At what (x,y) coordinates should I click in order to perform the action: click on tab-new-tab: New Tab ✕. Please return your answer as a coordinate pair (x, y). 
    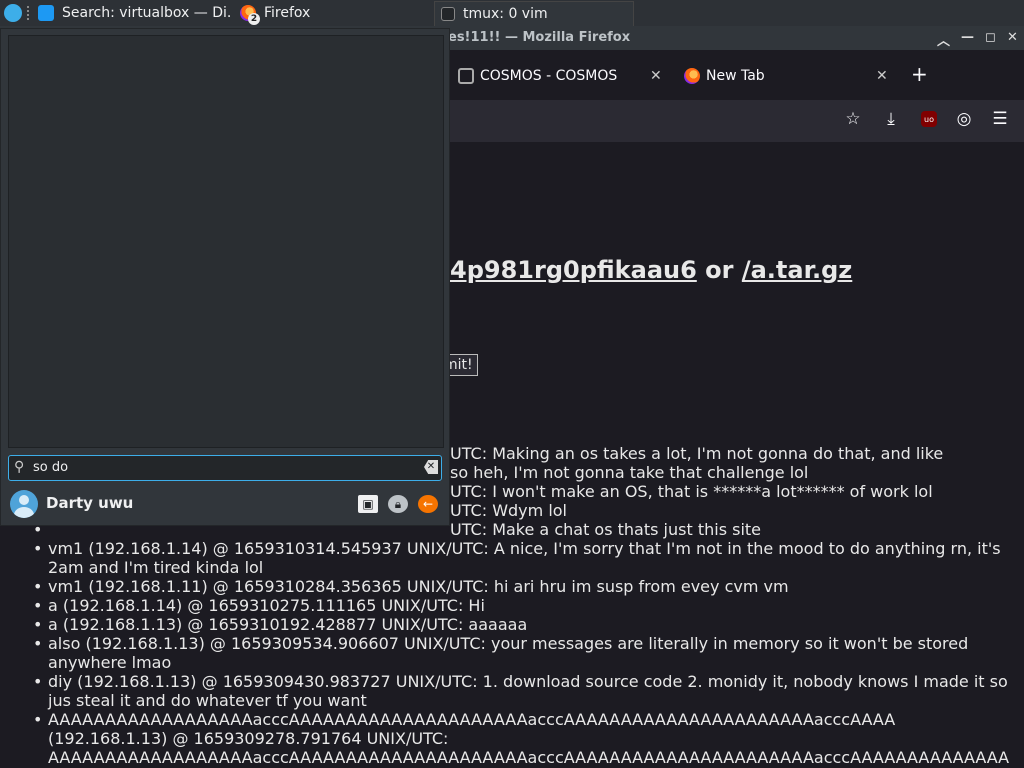
    Looking at the image, I should click on (789, 76).